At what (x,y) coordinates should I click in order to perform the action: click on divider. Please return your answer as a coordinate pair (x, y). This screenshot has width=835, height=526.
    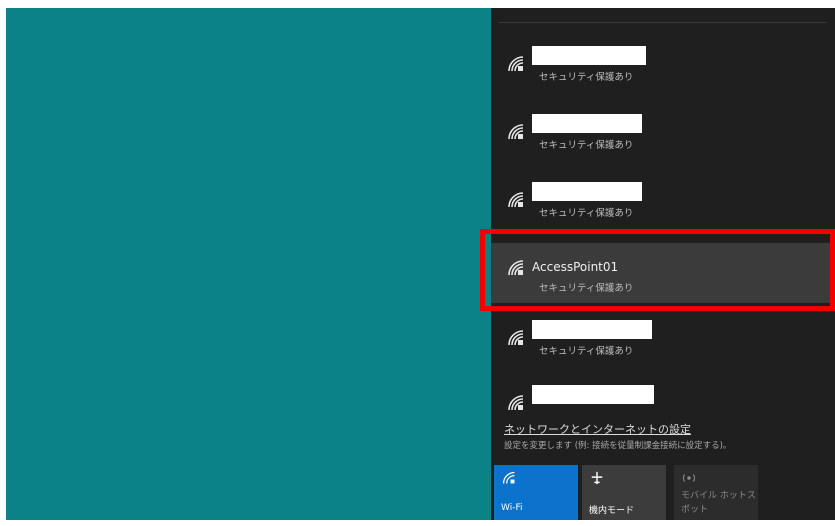
    Looking at the image, I should click on (663, 22).